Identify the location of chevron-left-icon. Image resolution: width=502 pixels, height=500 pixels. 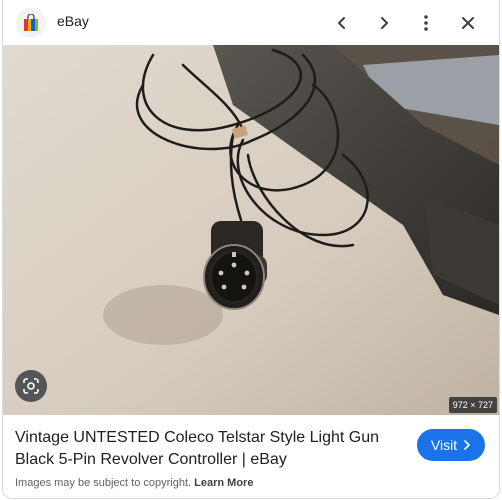
(341, 23).